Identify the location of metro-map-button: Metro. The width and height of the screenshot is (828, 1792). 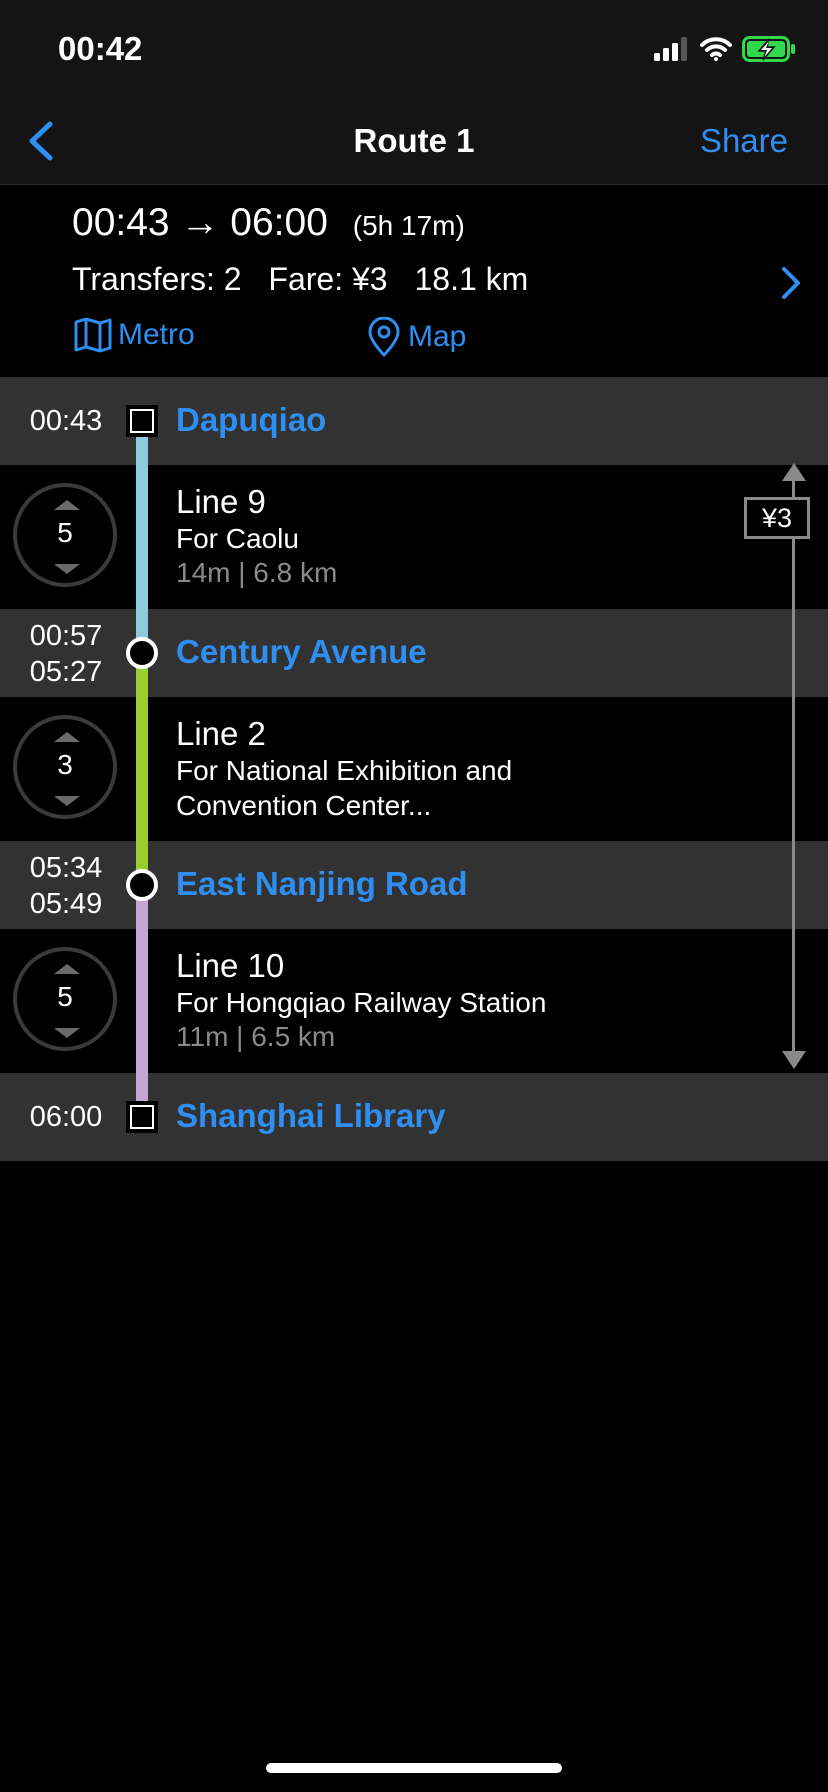
(134, 335).